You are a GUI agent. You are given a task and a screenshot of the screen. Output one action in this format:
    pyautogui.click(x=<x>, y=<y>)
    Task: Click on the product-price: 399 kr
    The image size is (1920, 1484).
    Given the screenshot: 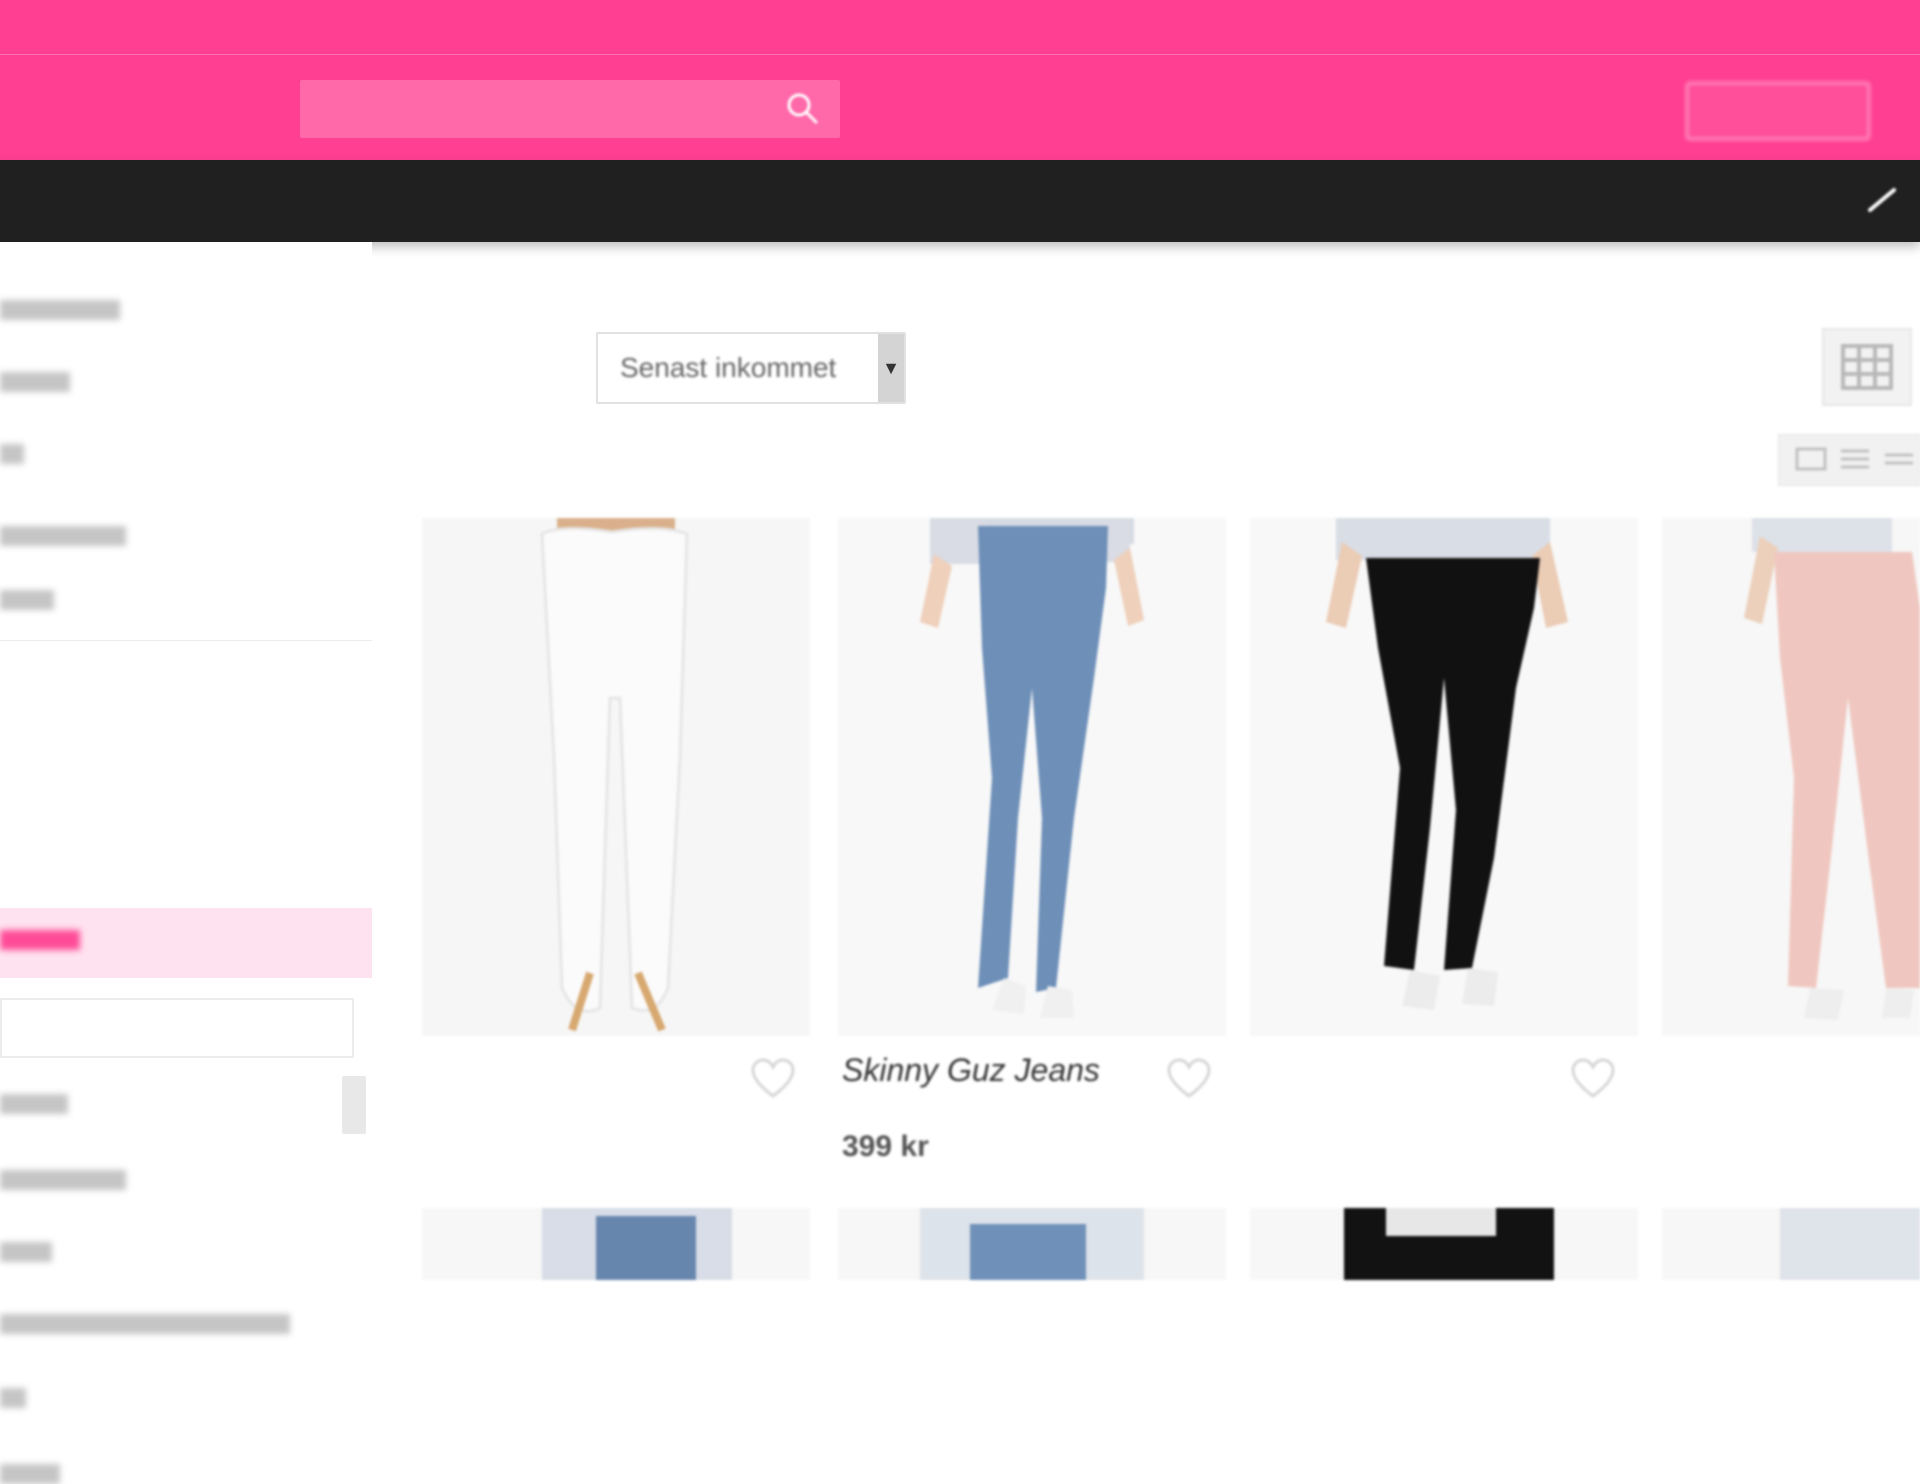 What is the action you would take?
    pyautogui.click(x=885, y=1146)
    